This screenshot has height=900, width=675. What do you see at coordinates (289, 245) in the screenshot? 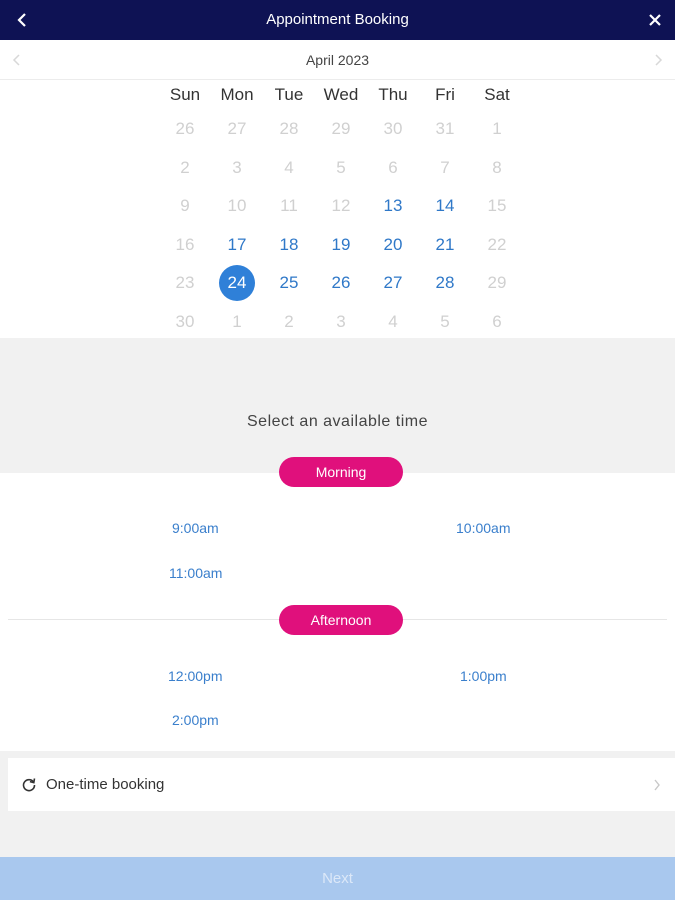
I see `calendar-day-available: 18` at bounding box center [289, 245].